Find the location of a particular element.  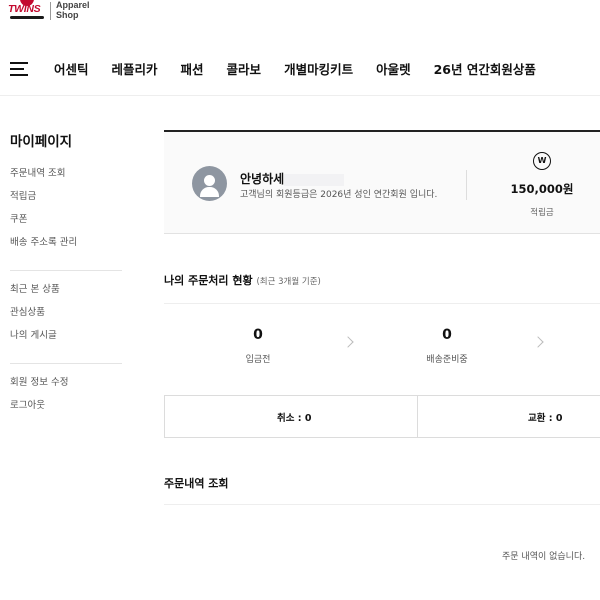

orders-divider is located at coordinates (382, 504).